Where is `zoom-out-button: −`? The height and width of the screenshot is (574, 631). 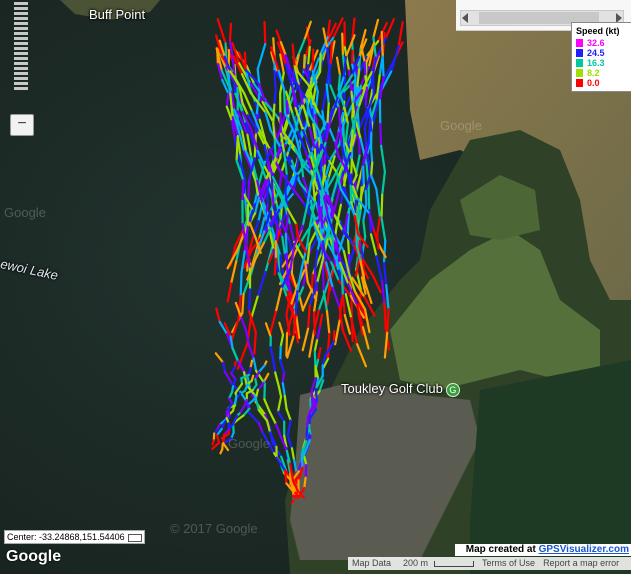
zoom-out-button: − is located at coordinates (22, 125).